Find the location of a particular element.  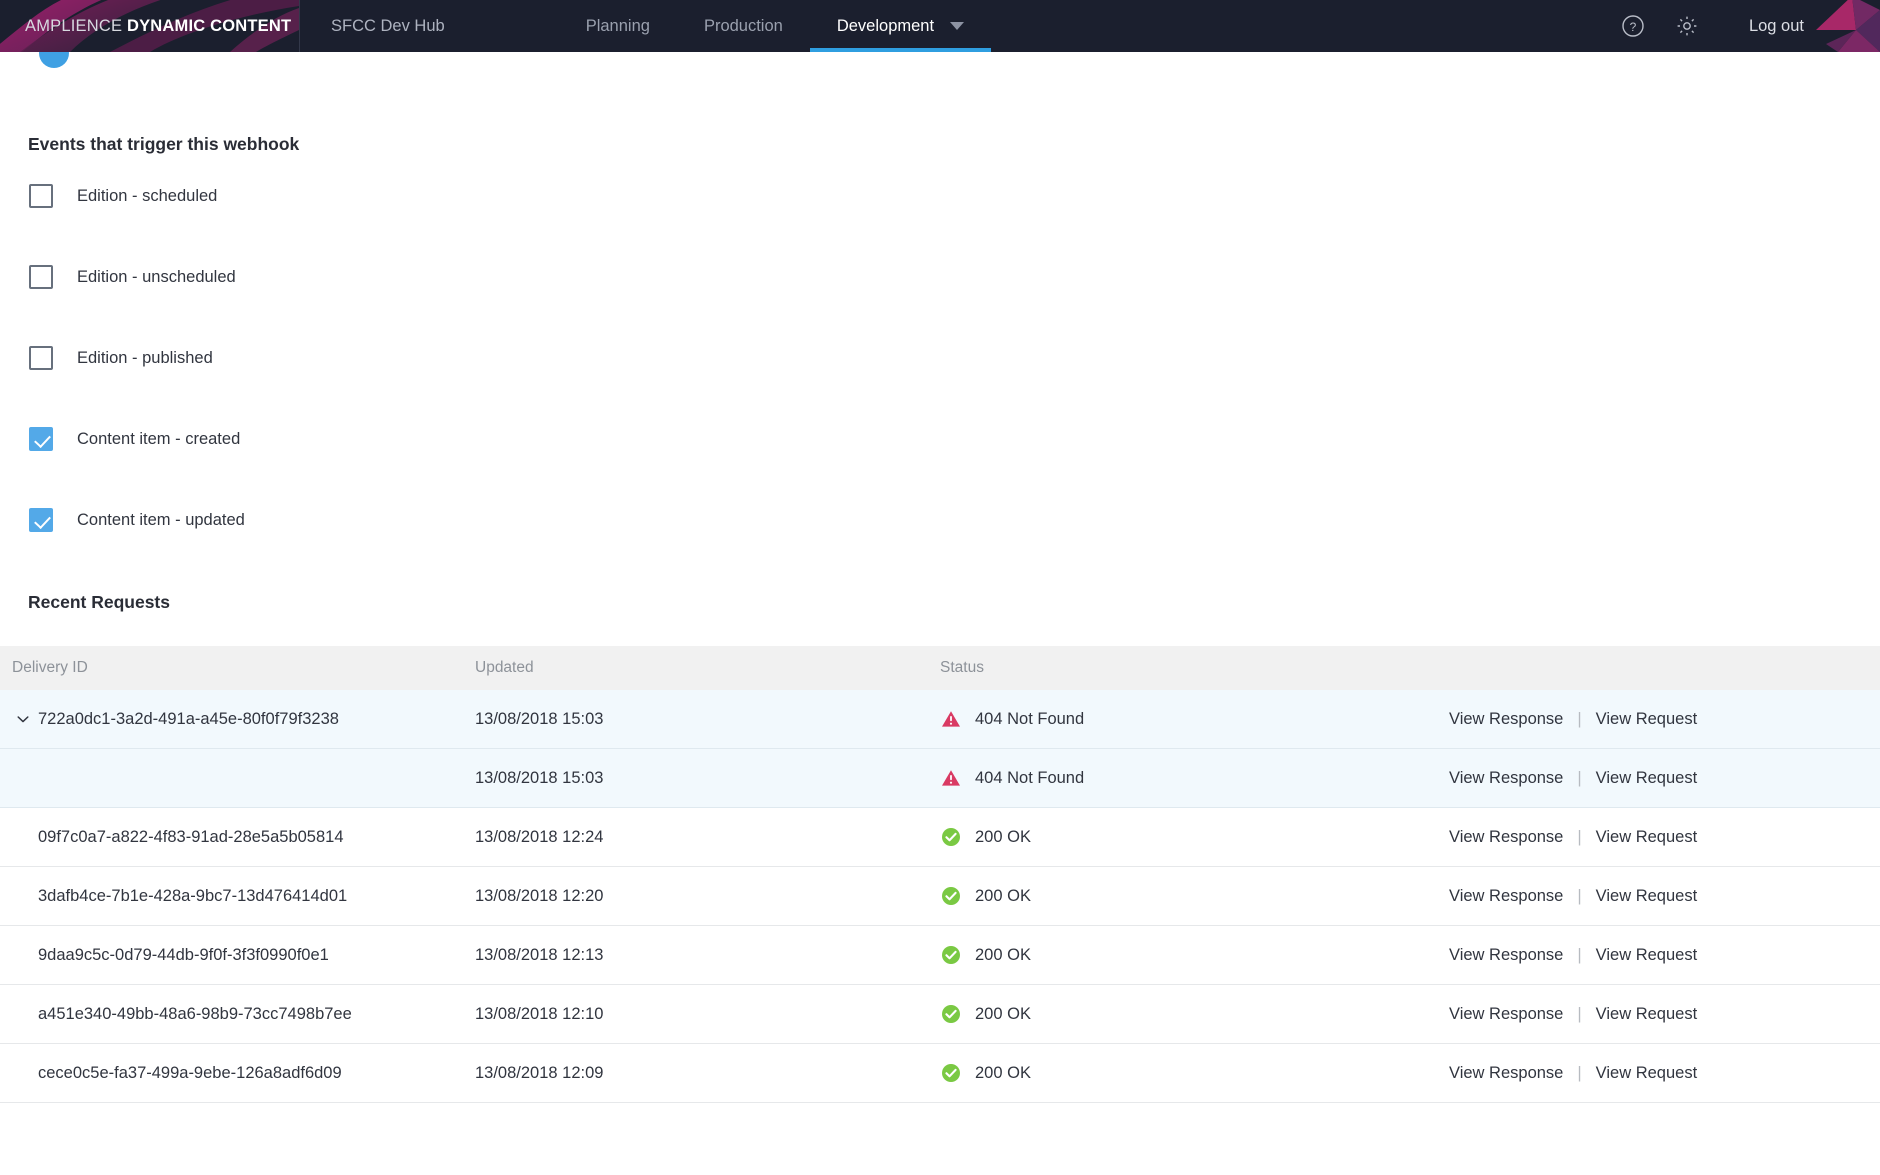

nav-tabs: Planning Production Development is located at coordinates (775, 26).